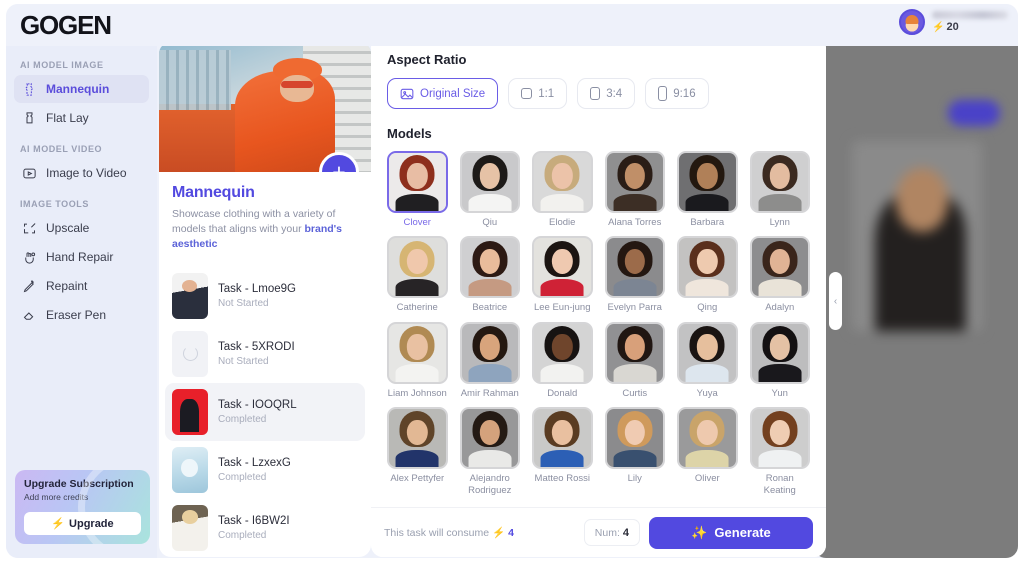  What do you see at coordinates (562, 189) in the screenshot?
I see `model-card: Elodie` at bounding box center [562, 189].